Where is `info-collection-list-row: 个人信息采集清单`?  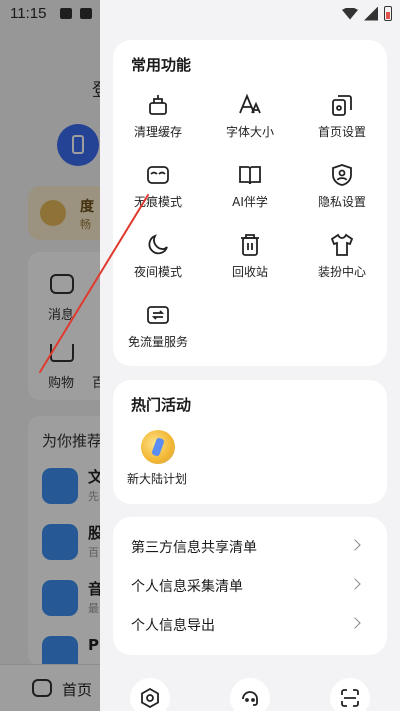
info-collection-list-row: 个人信息采集清单 is located at coordinates (250, 585).